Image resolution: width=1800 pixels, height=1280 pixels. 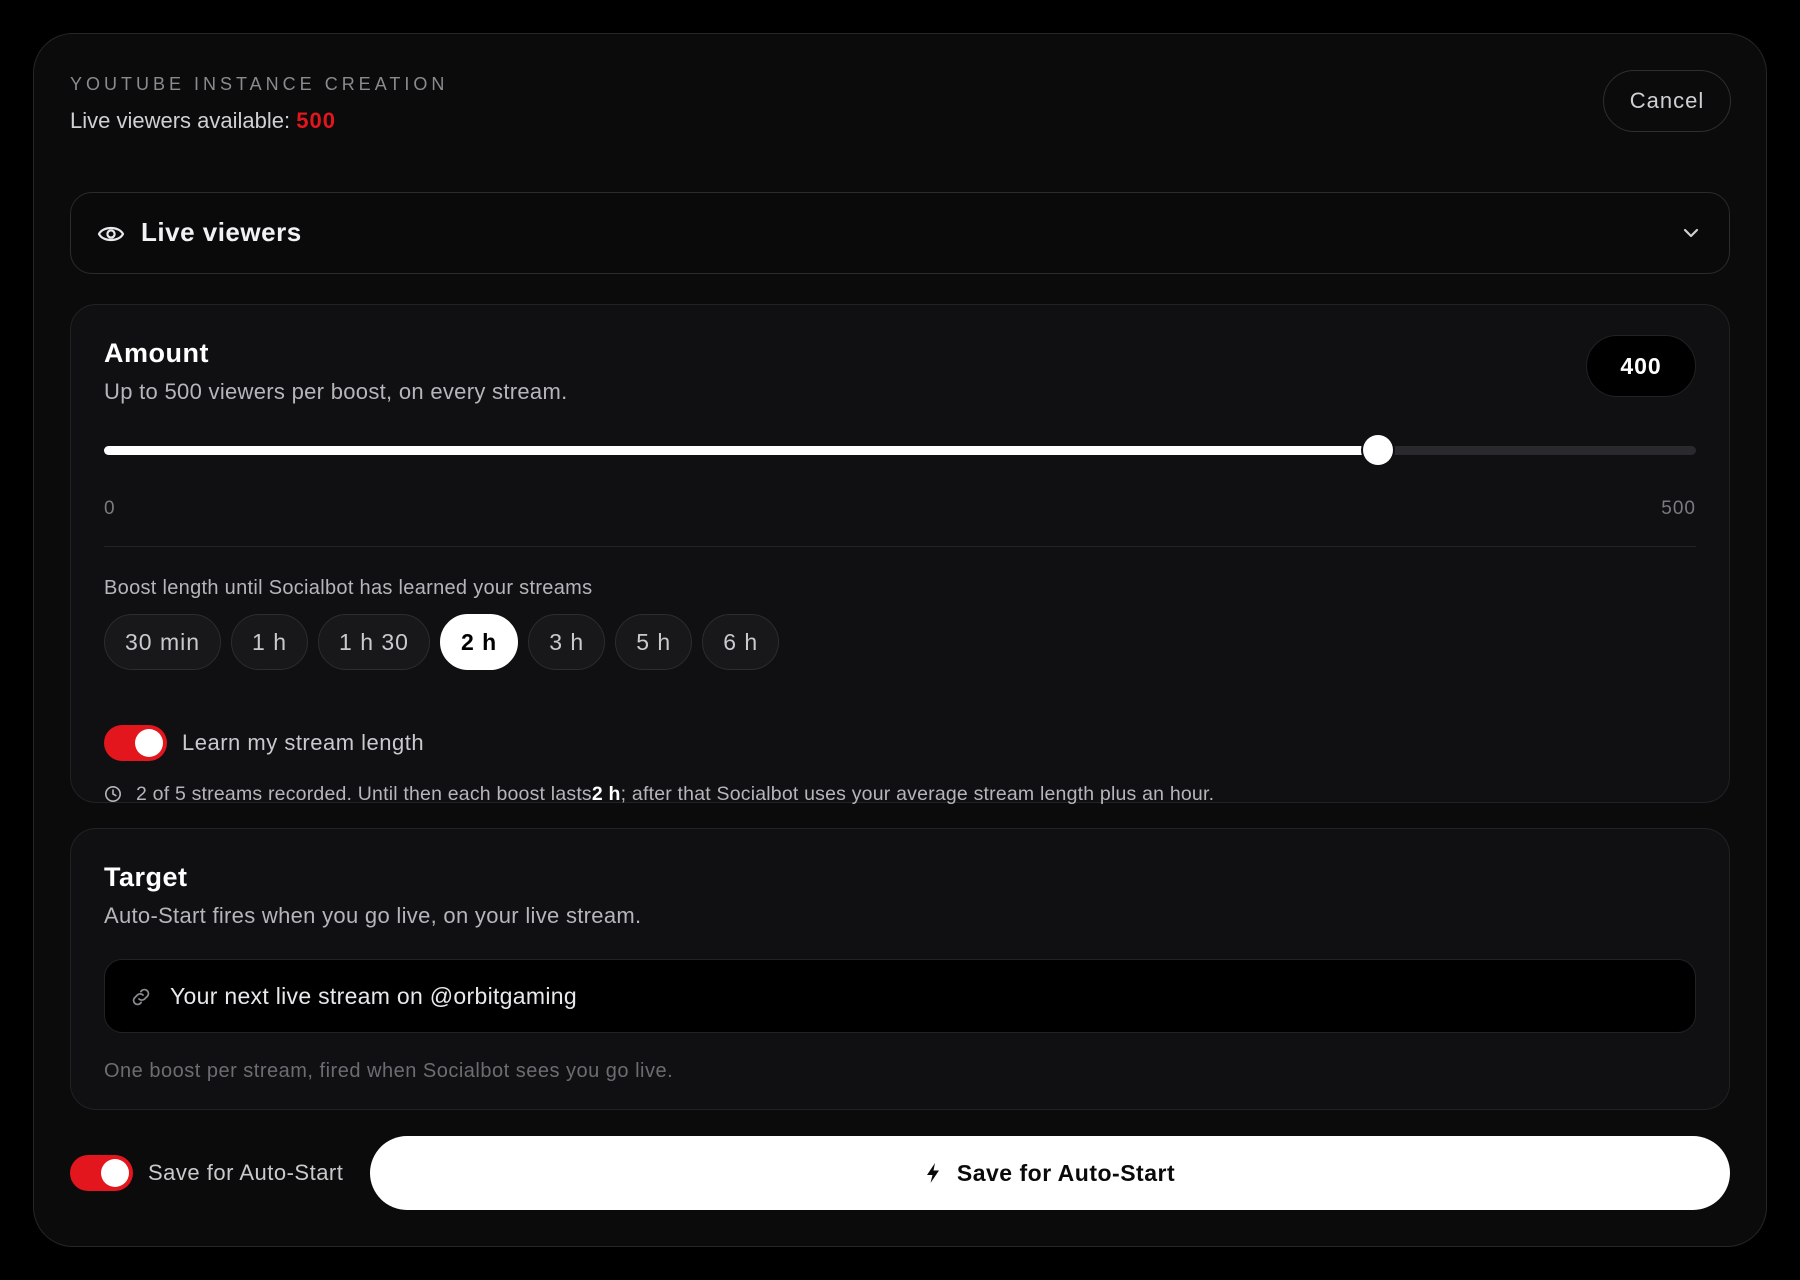 What do you see at coordinates (479, 642) in the screenshot?
I see `boost-length-chip: 2 h` at bounding box center [479, 642].